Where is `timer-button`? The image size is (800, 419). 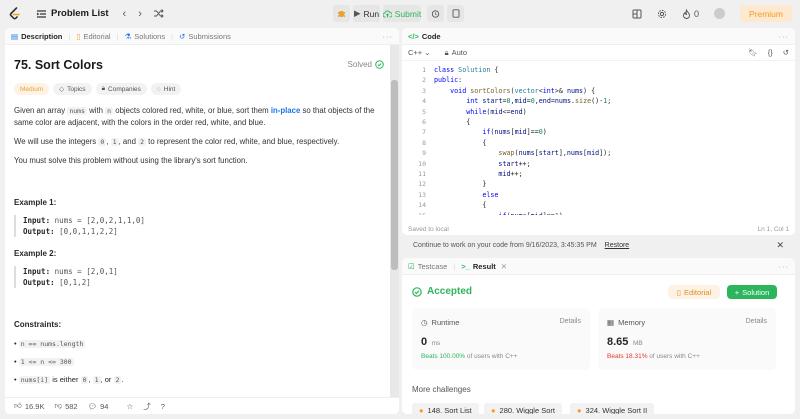
timer-button is located at coordinates (435, 13).